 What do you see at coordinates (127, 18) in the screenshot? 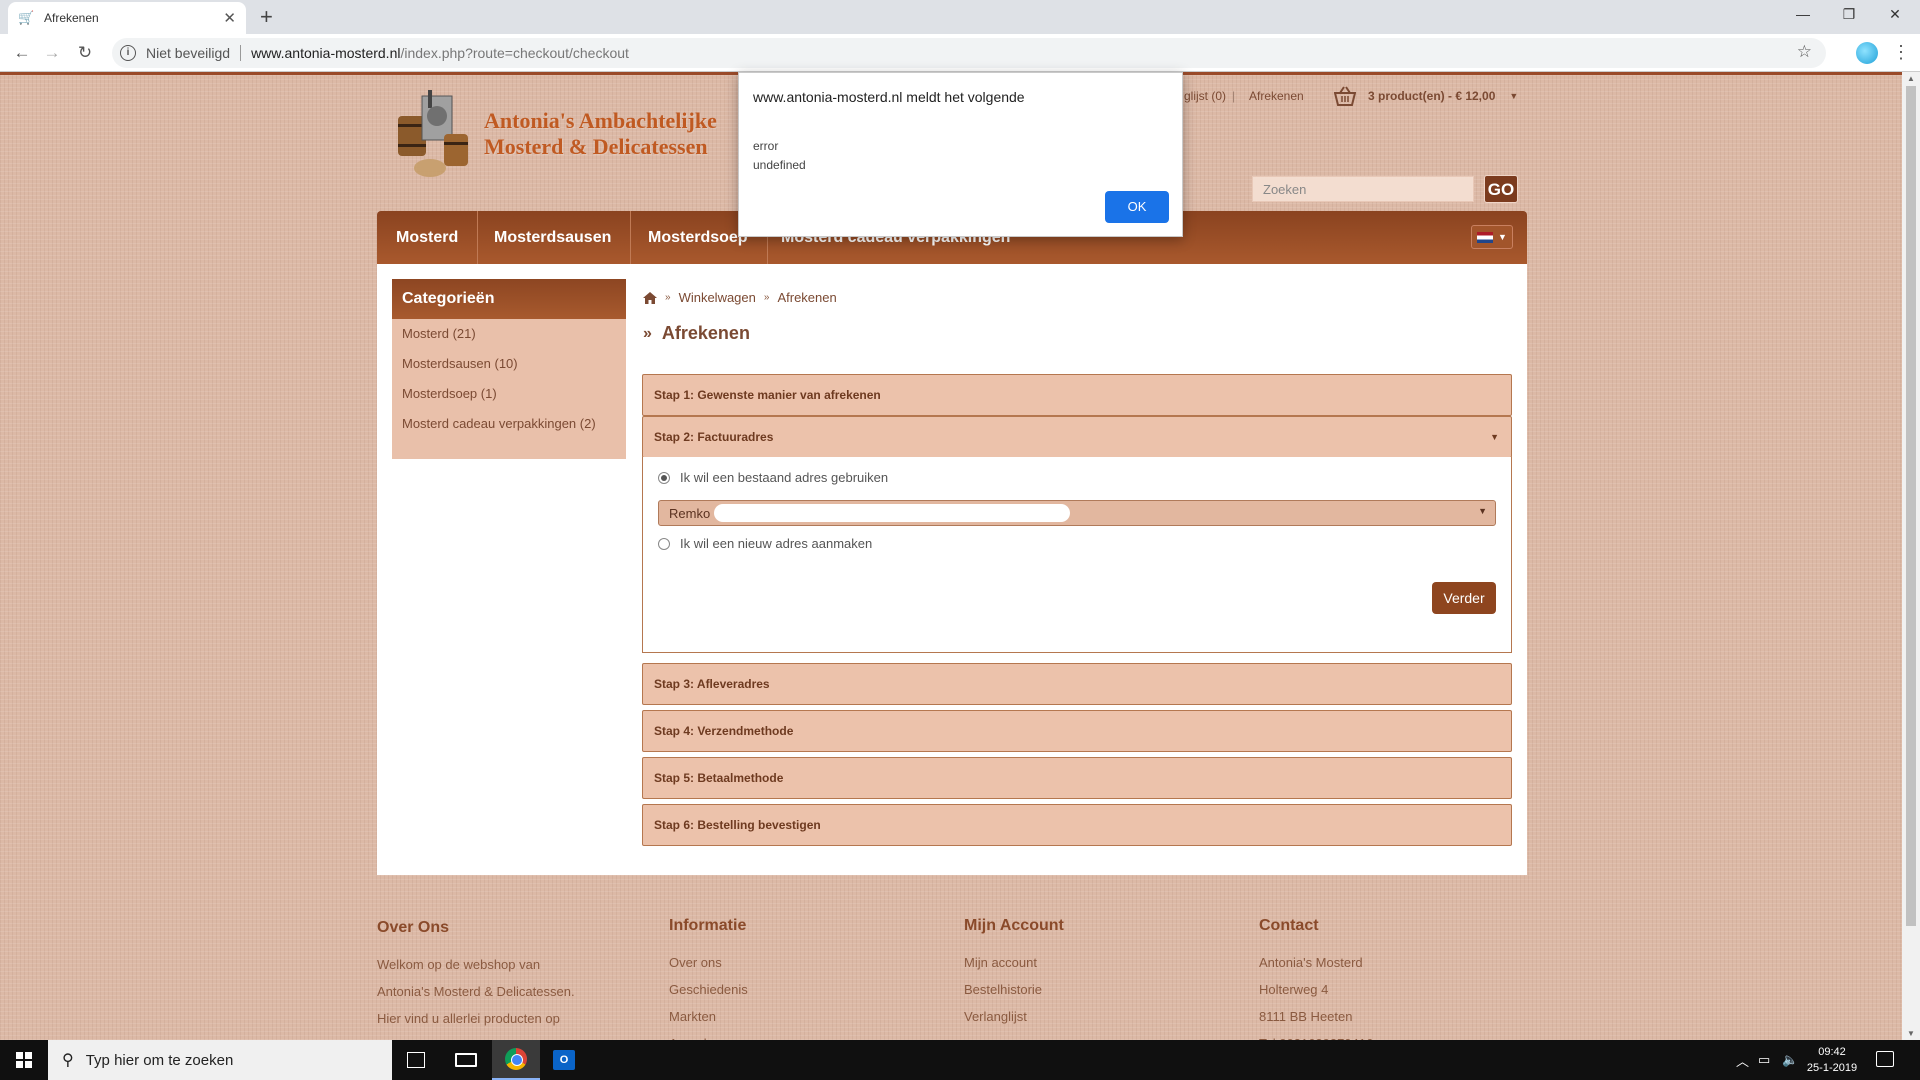
I see `browser-tab: 🛒 Afrekenen ✕` at bounding box center [127, 18].